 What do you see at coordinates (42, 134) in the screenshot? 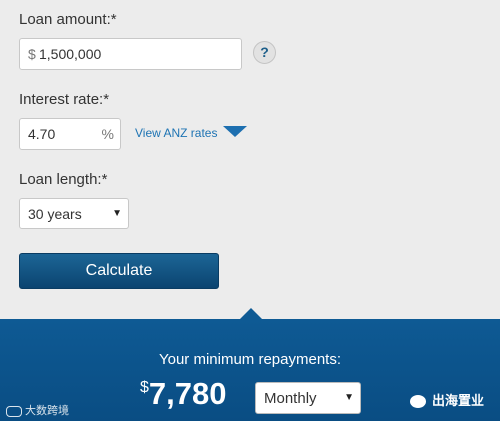
I see `interest-rate-value: 4.70` at bounding box center [42, 134].